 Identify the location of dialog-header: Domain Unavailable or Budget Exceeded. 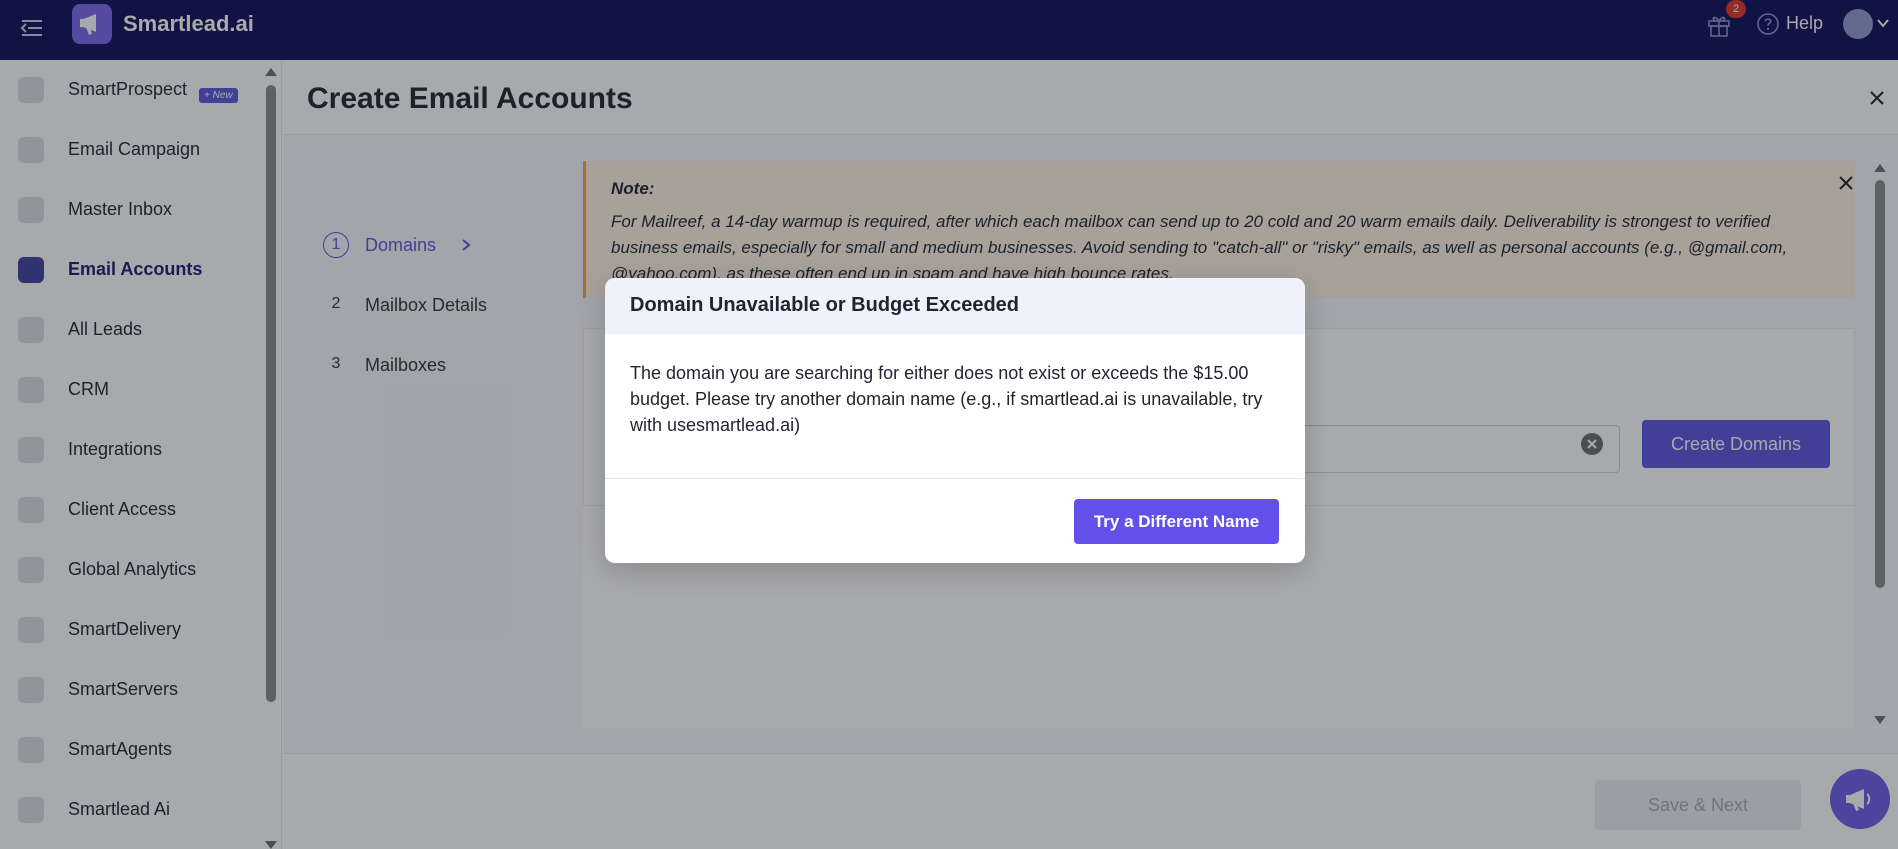
(955, 306).